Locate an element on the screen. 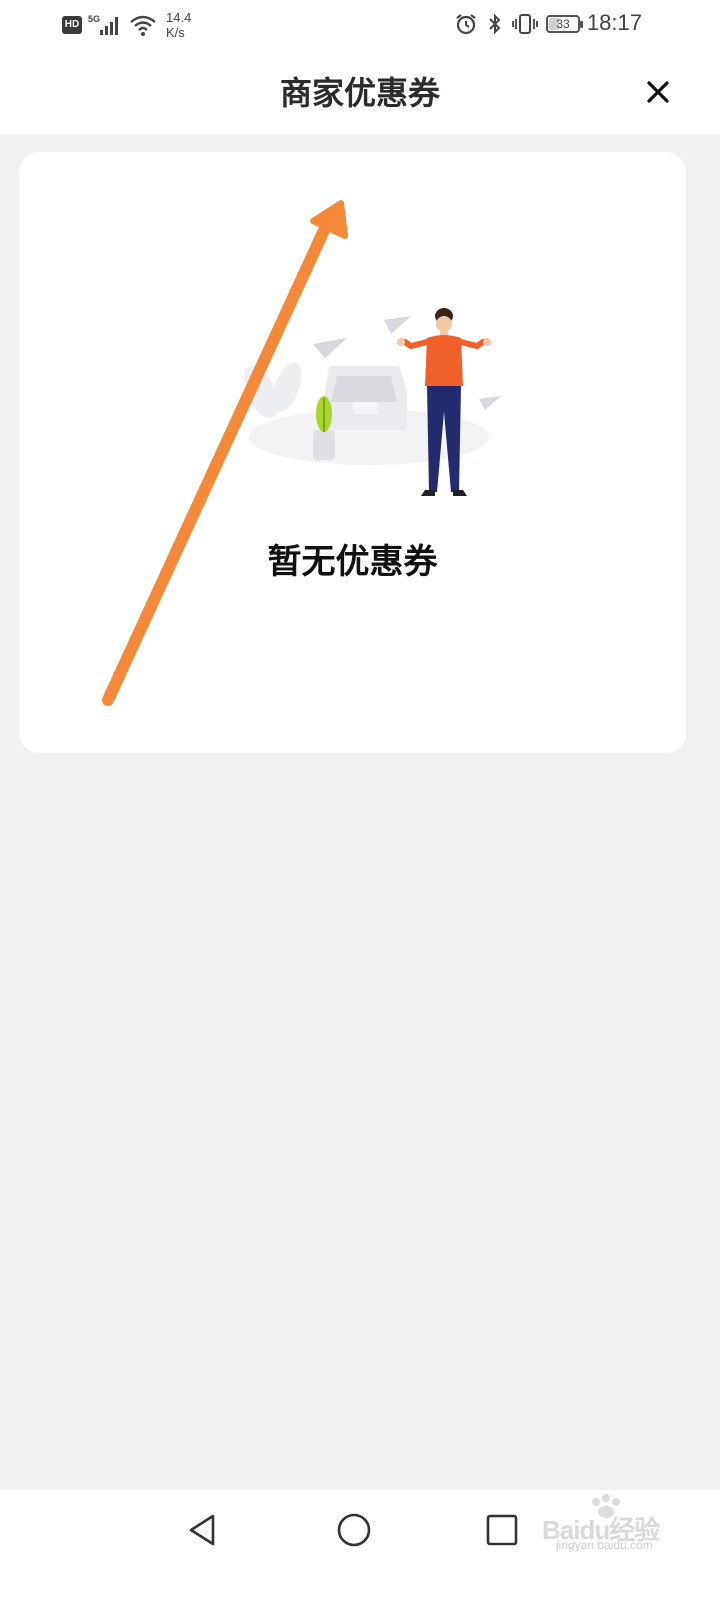 The width and height of the screenshot is (720, 1600). speed-value: 14.4 is located at coordinates (179, 17).